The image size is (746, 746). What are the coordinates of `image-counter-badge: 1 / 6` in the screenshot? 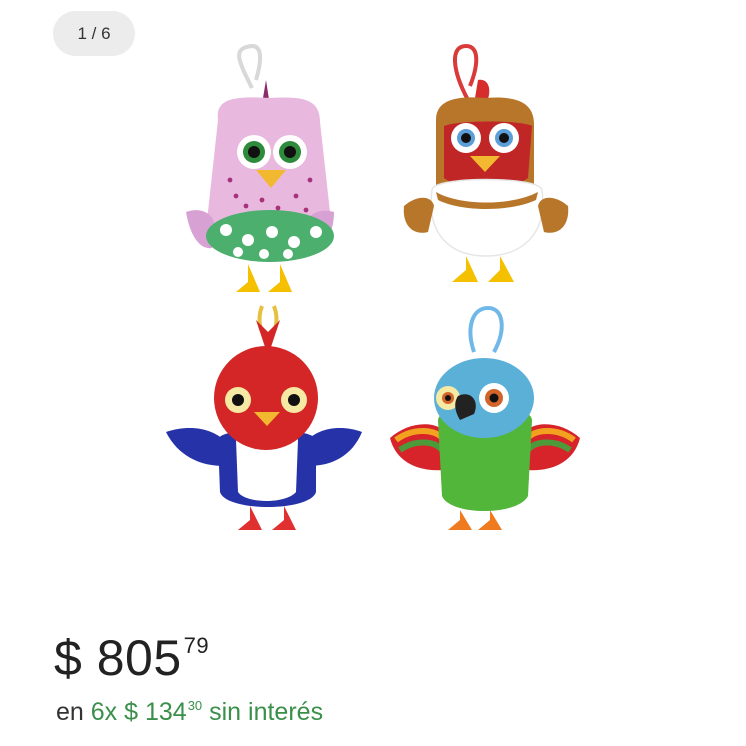 It's located at (94, 33).